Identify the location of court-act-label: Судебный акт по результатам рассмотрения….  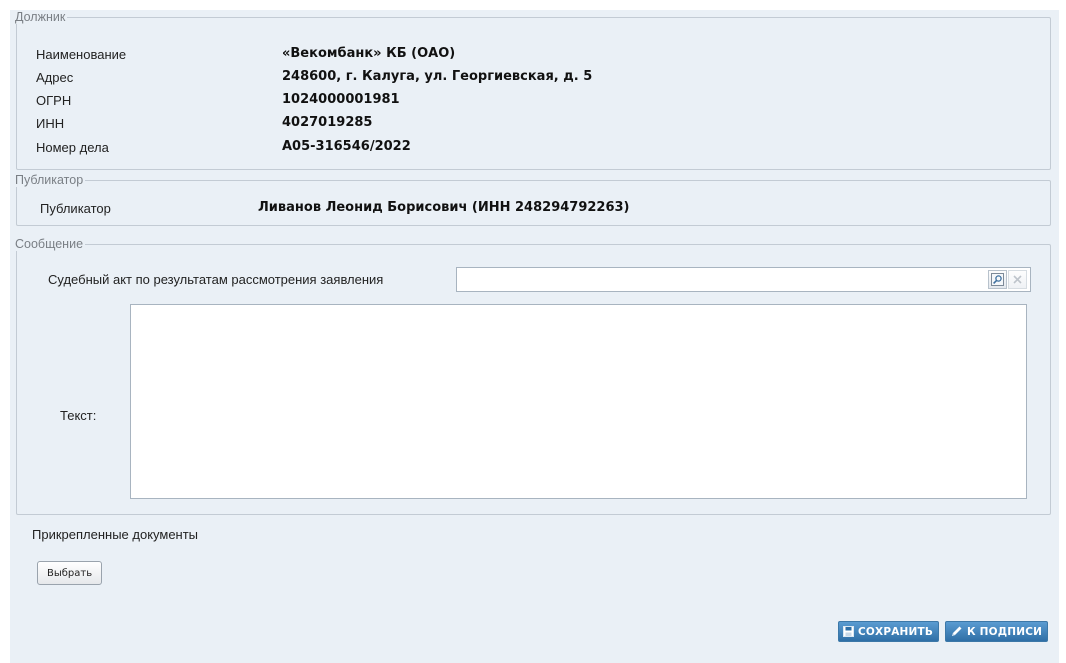
(216, 279).